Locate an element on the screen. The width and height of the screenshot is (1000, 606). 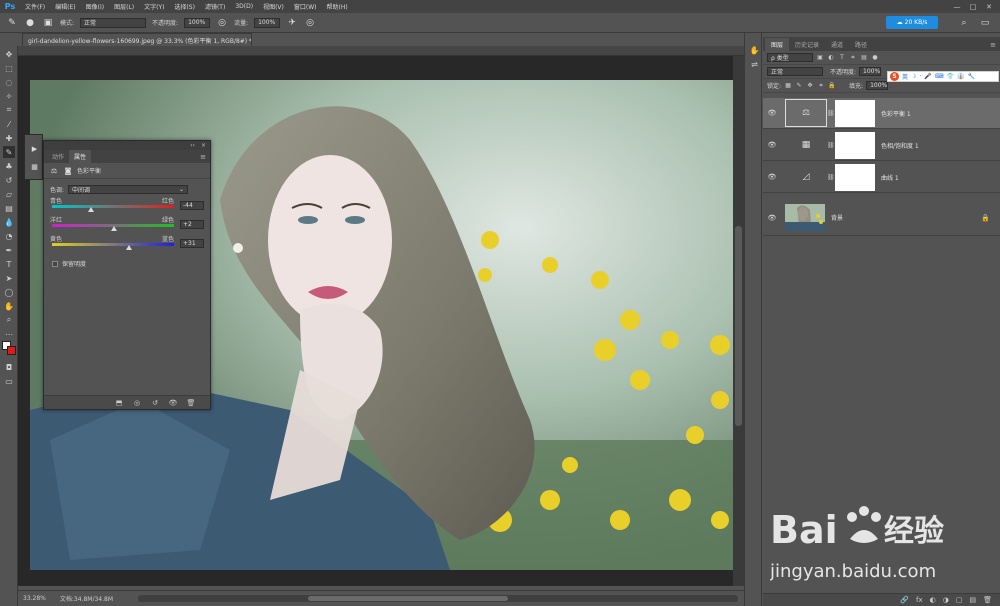
mode-select: 正常 is located at coordinates (113, 22).